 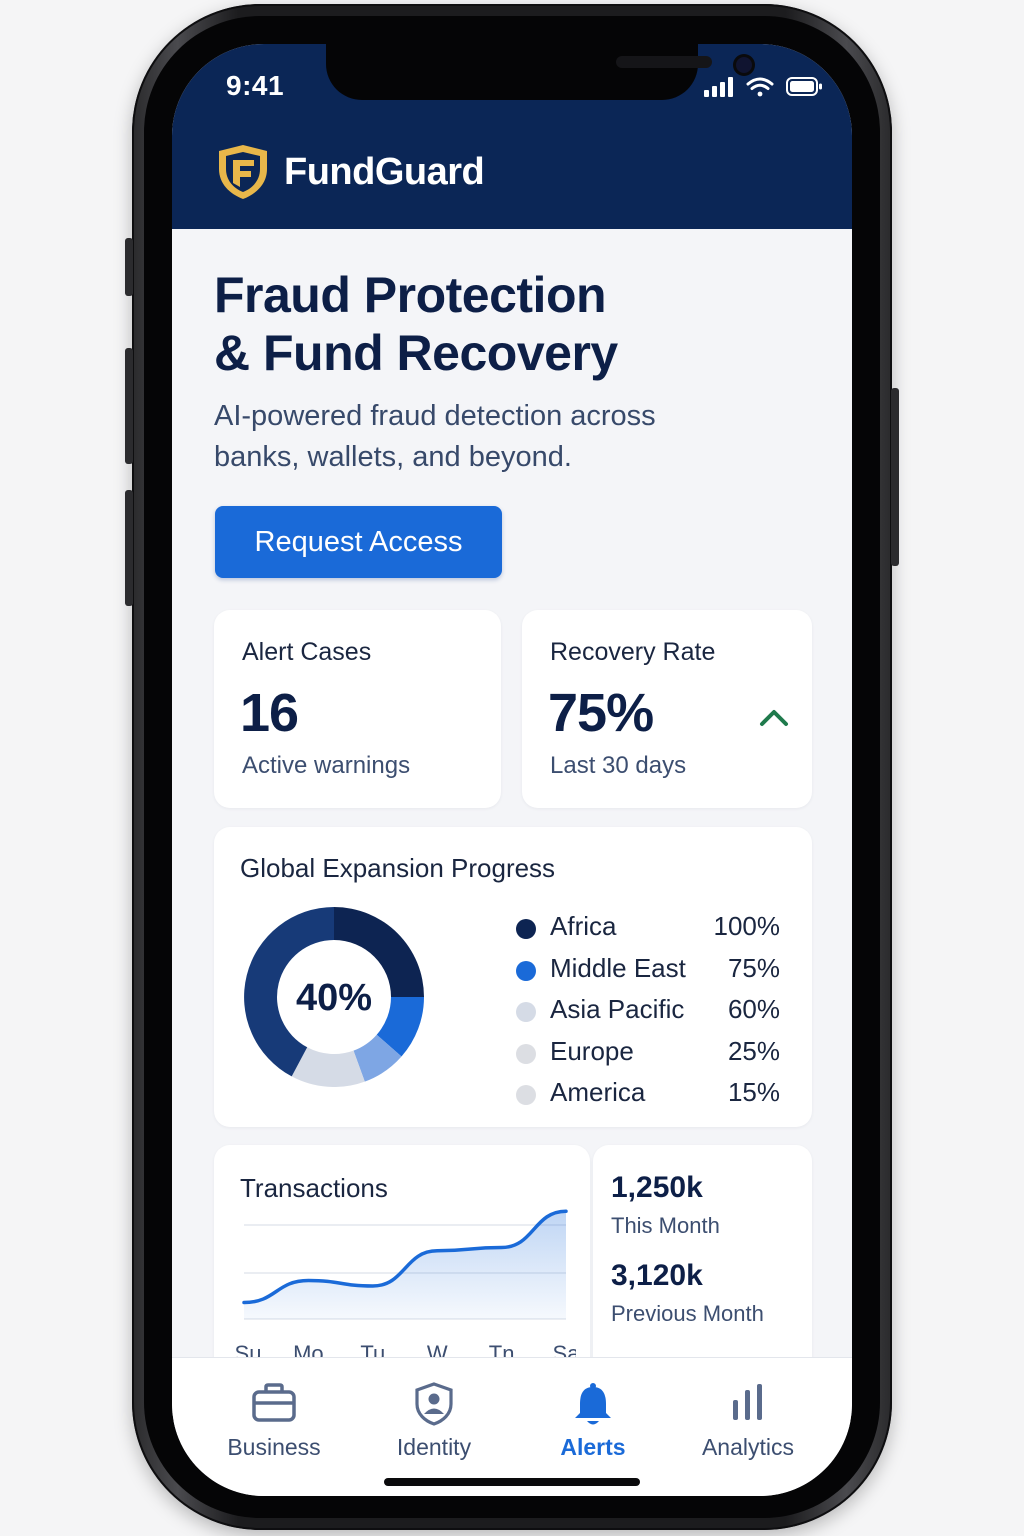 I want to click on tab-label: Analytics, so click(x=748, y=1447).